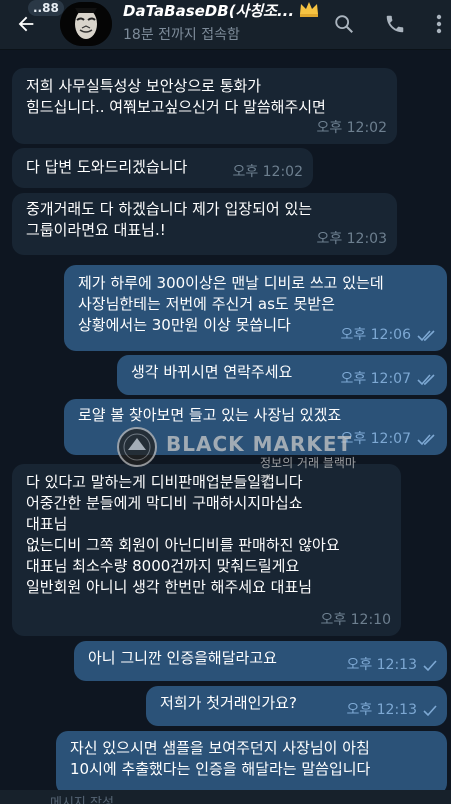  I want to click on watermark-title: BLACK MARKET, so click(259, 444).